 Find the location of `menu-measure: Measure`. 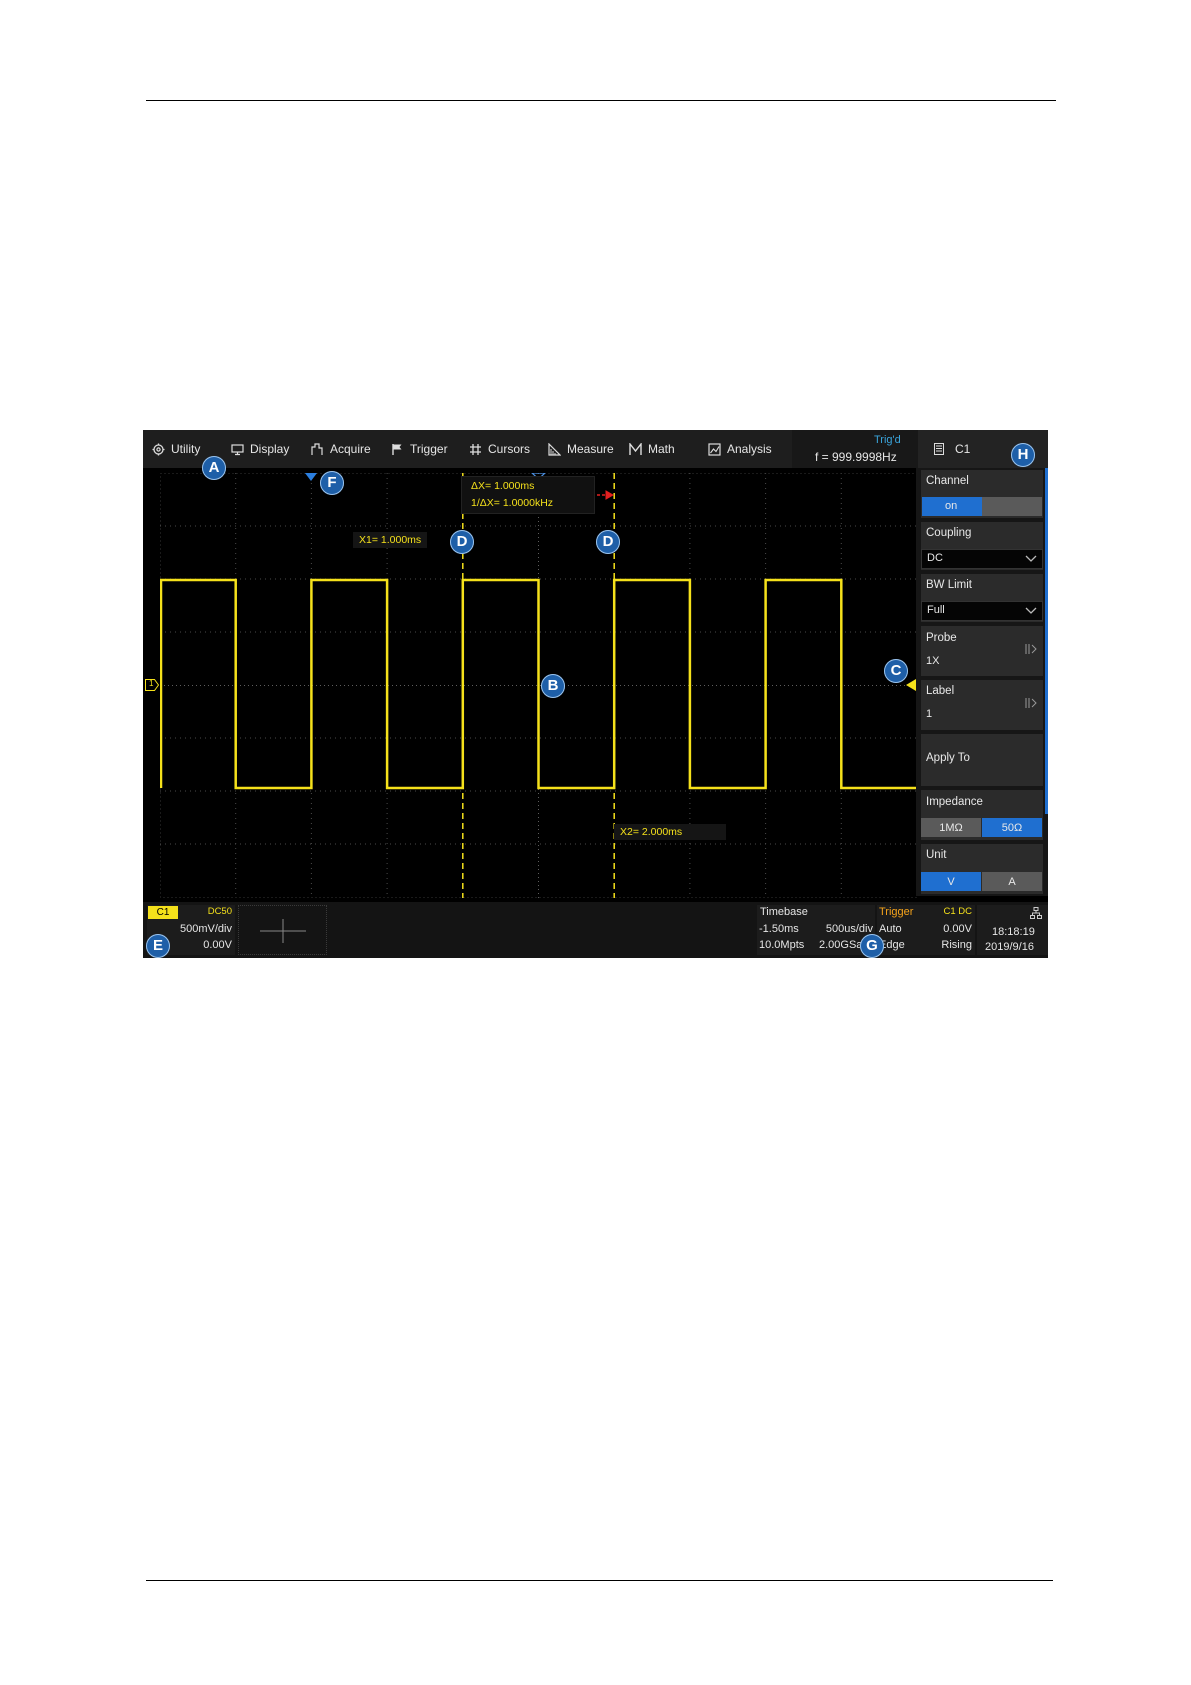

menu-measure: Measure is located at coordinates (581, 449).